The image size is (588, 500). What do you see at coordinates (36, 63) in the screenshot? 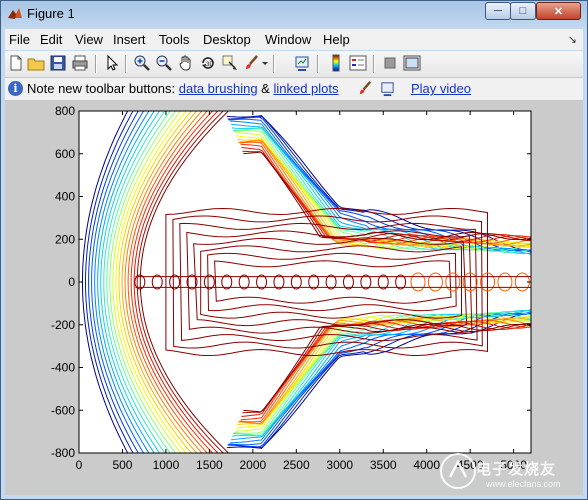
I see `open-file-icon` at bounding box center [36, 63].